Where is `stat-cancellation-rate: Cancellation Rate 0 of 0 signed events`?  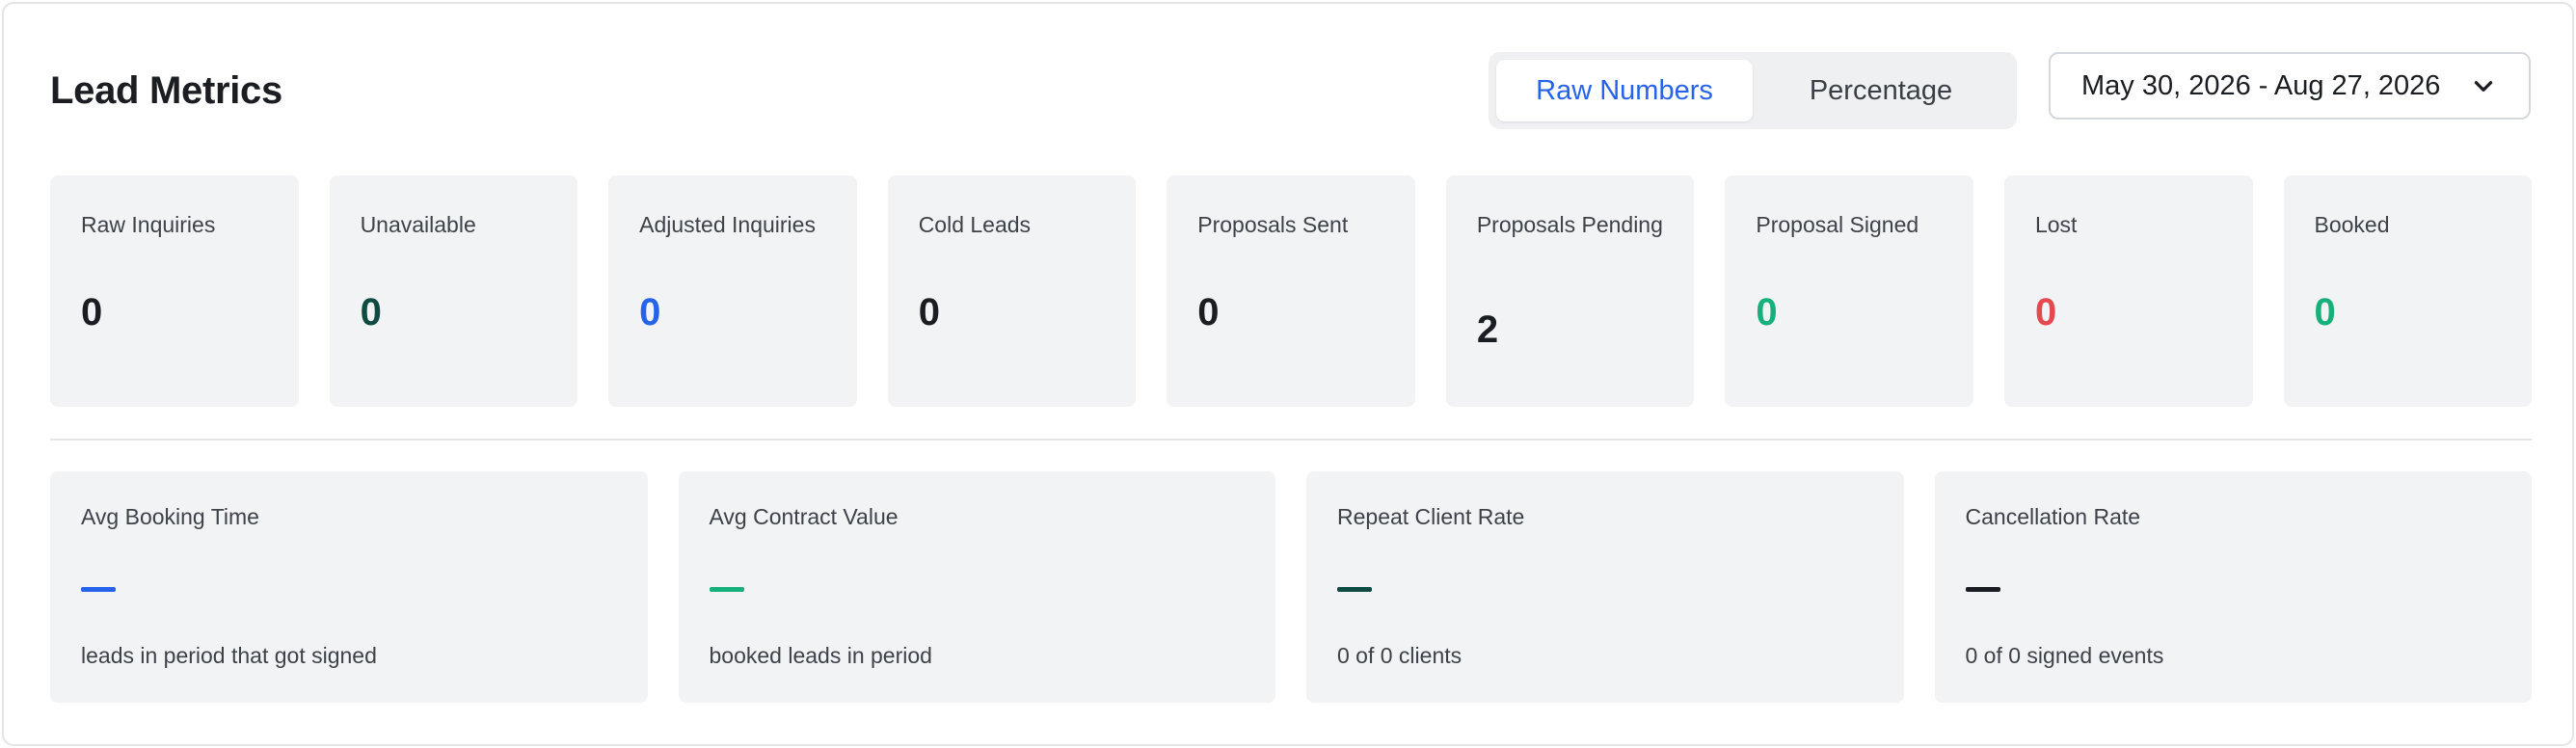
stat-cancellation-rate: Cancellation Rate 0 of 0 signed events is located at coordinates (2233, 587).